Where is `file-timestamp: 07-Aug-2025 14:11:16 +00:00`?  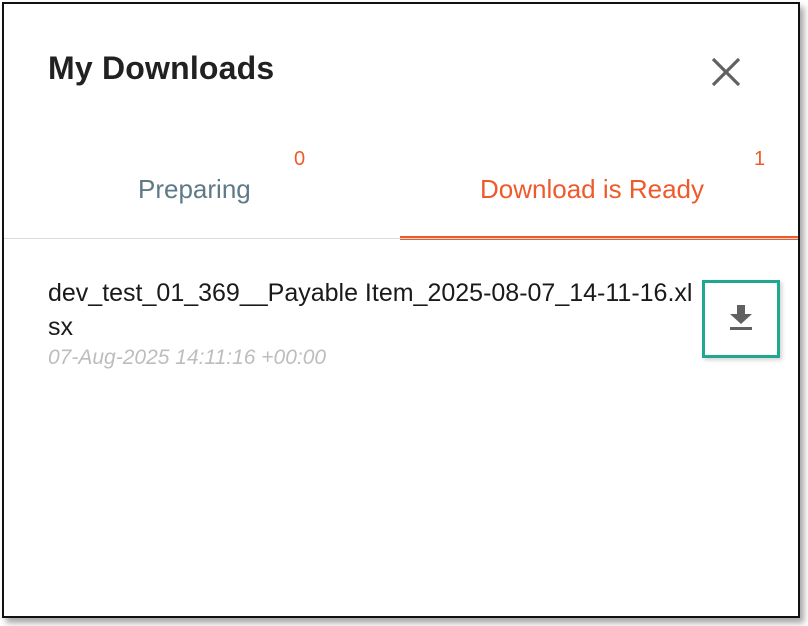 file-timestamp: 07-Aug-2025 14:11:16 +00:00 is located at coordinates (187, 357).